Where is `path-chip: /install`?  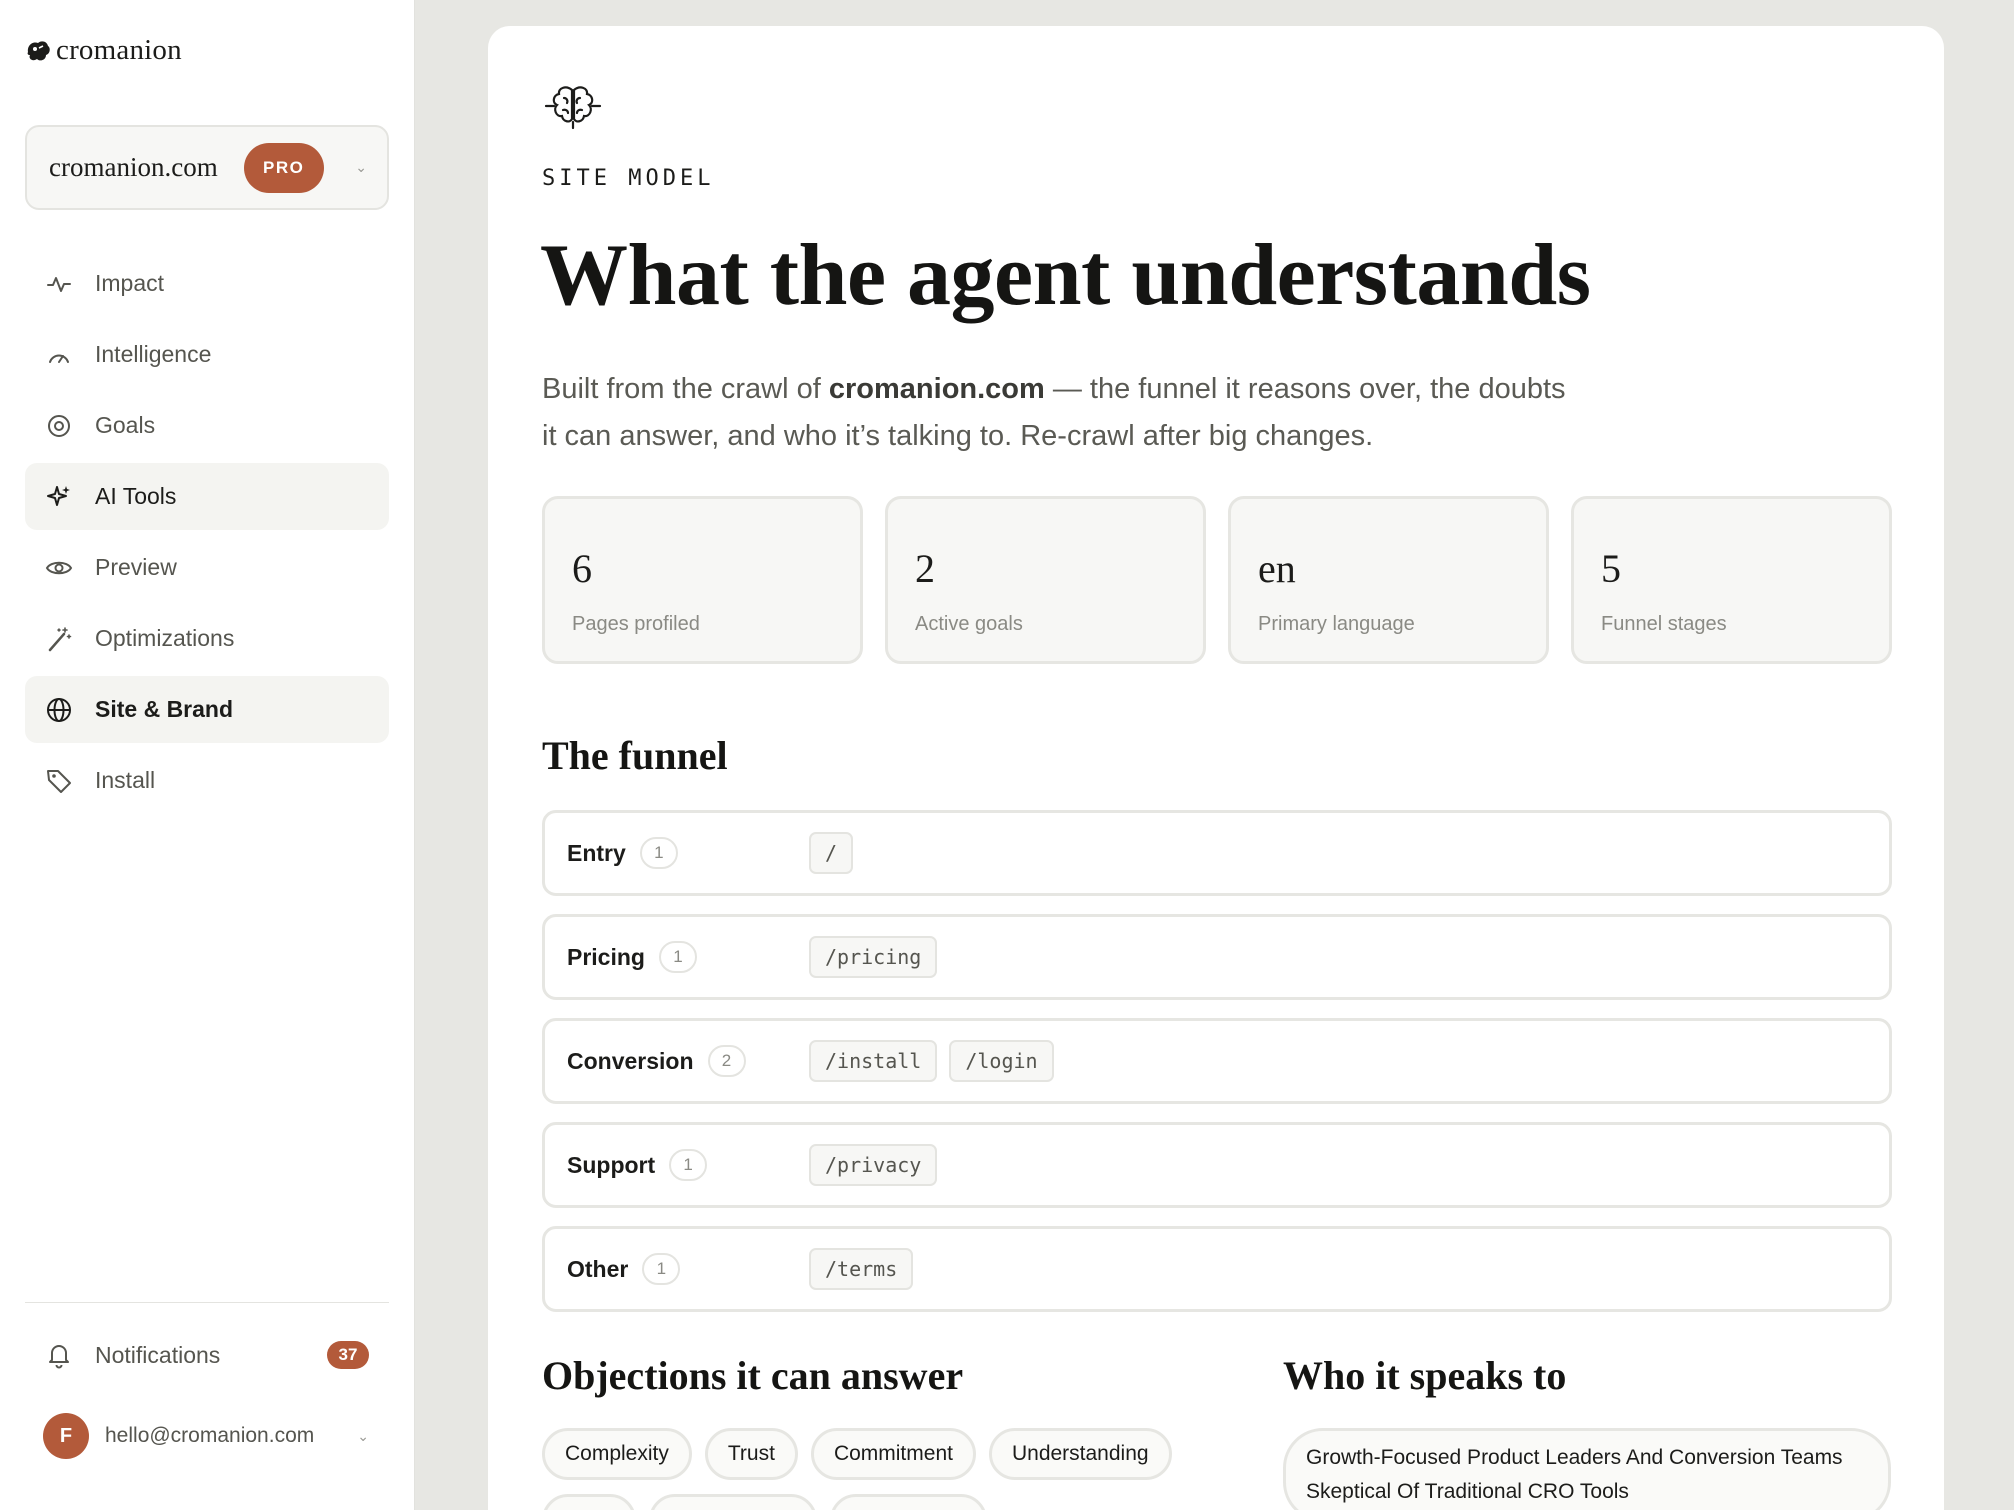 path-chip: /install is located at coordinates (873, 1061).